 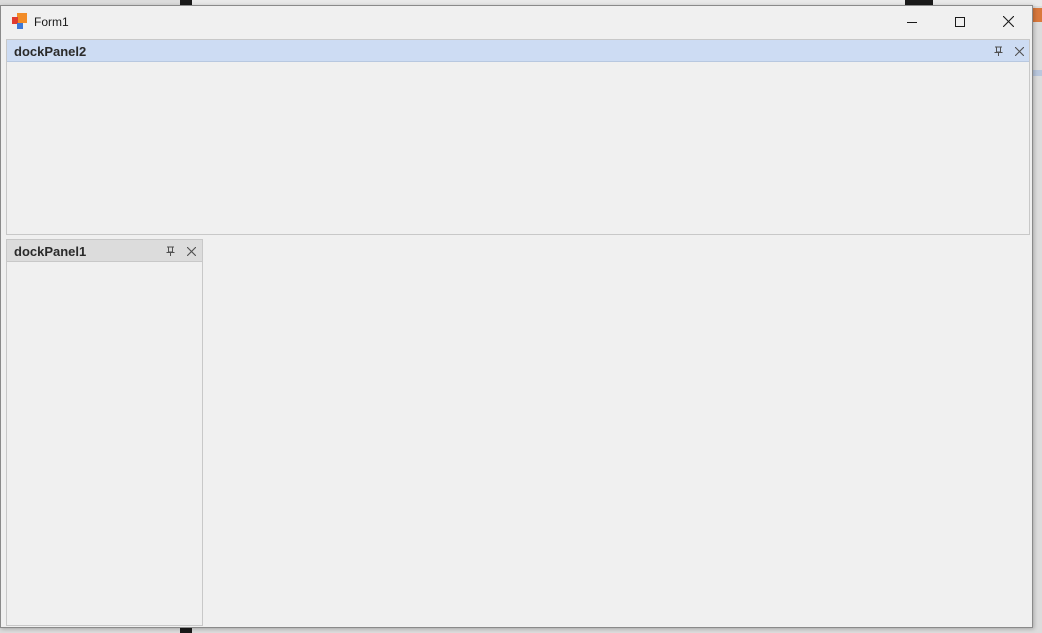 I want to click on dock-panel-left: dockPanel1, so click(x=104, y=432).